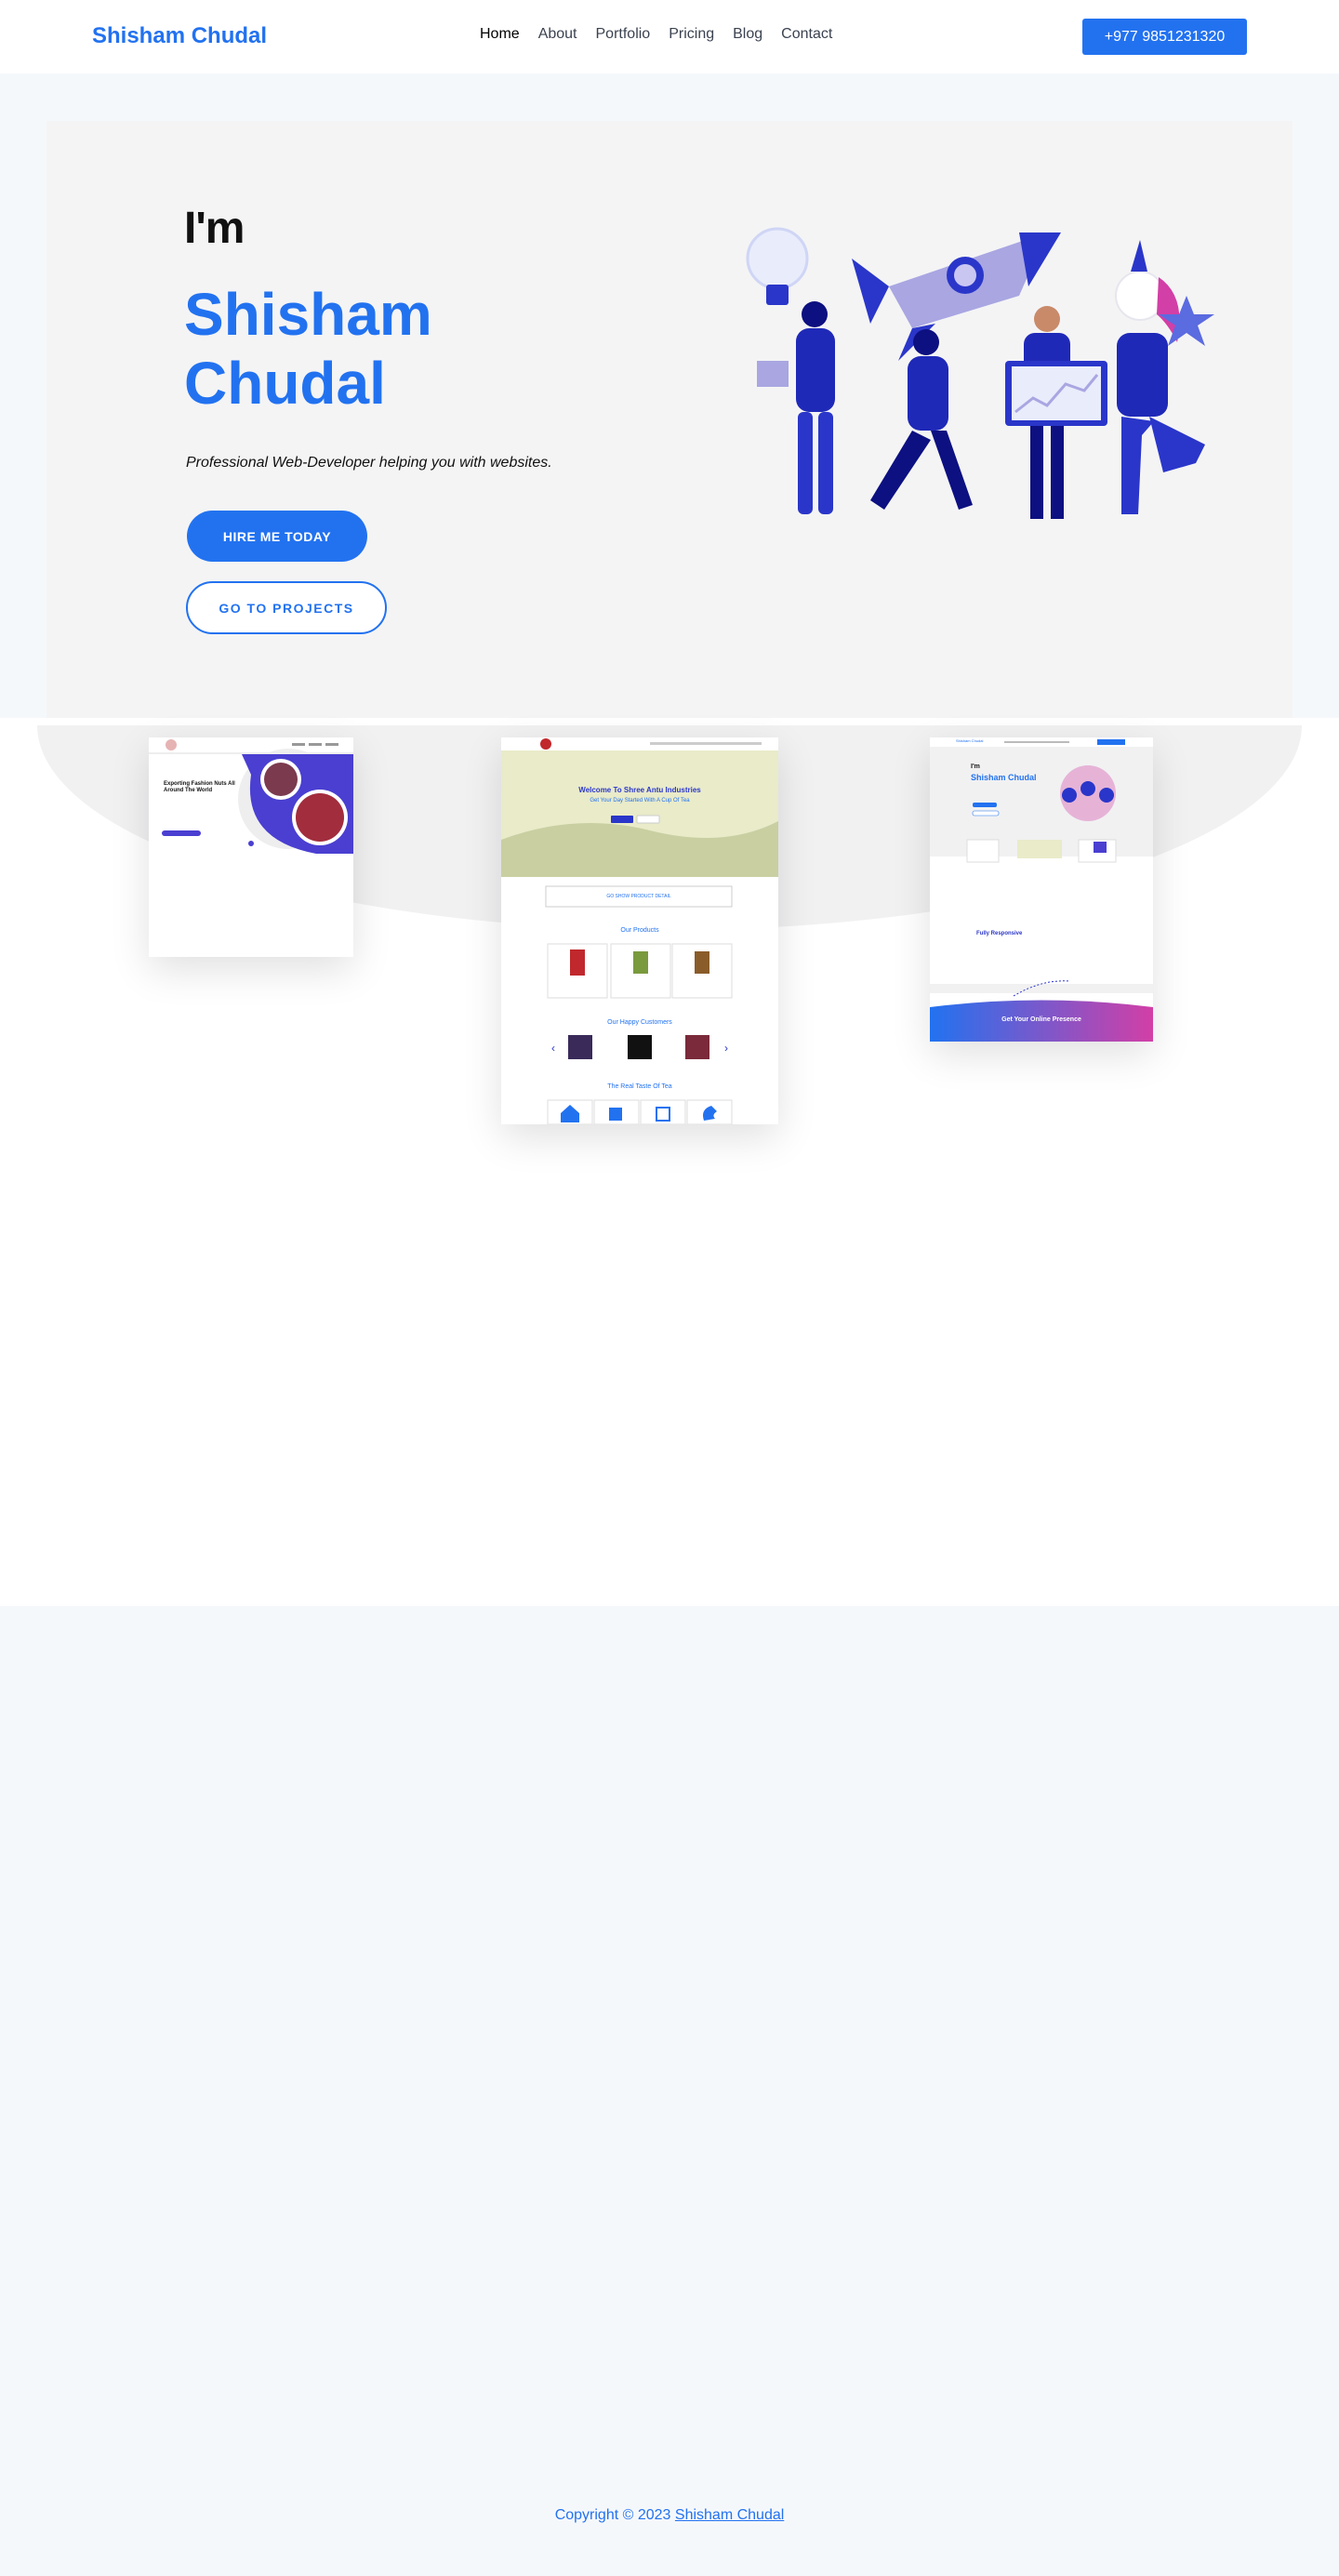 The width and height of the screenshot is (1339, 2576). I want to click on person-with-laptop-illustration, so click(1056, 412).